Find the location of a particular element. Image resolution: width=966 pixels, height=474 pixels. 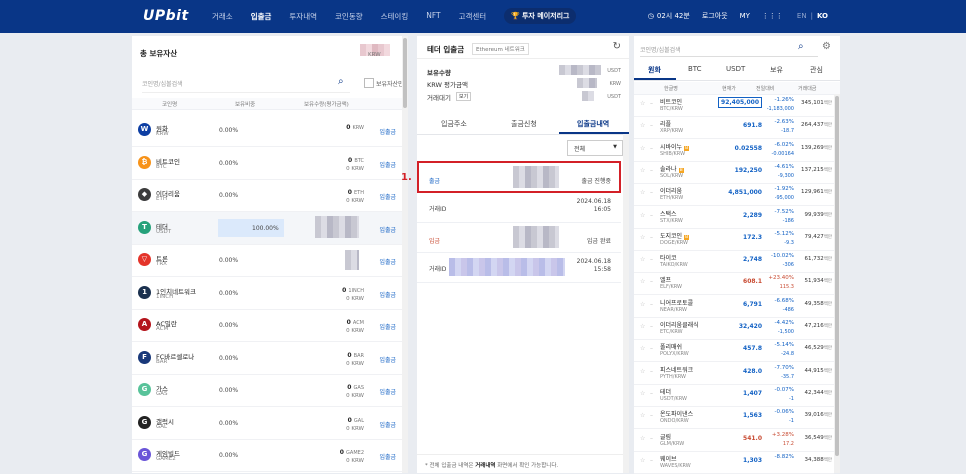

asset-row: F FC바르셀로나 BAR 0.00% 0 BAR 0 KRW 입출금 is located at coordinates (267, 358).